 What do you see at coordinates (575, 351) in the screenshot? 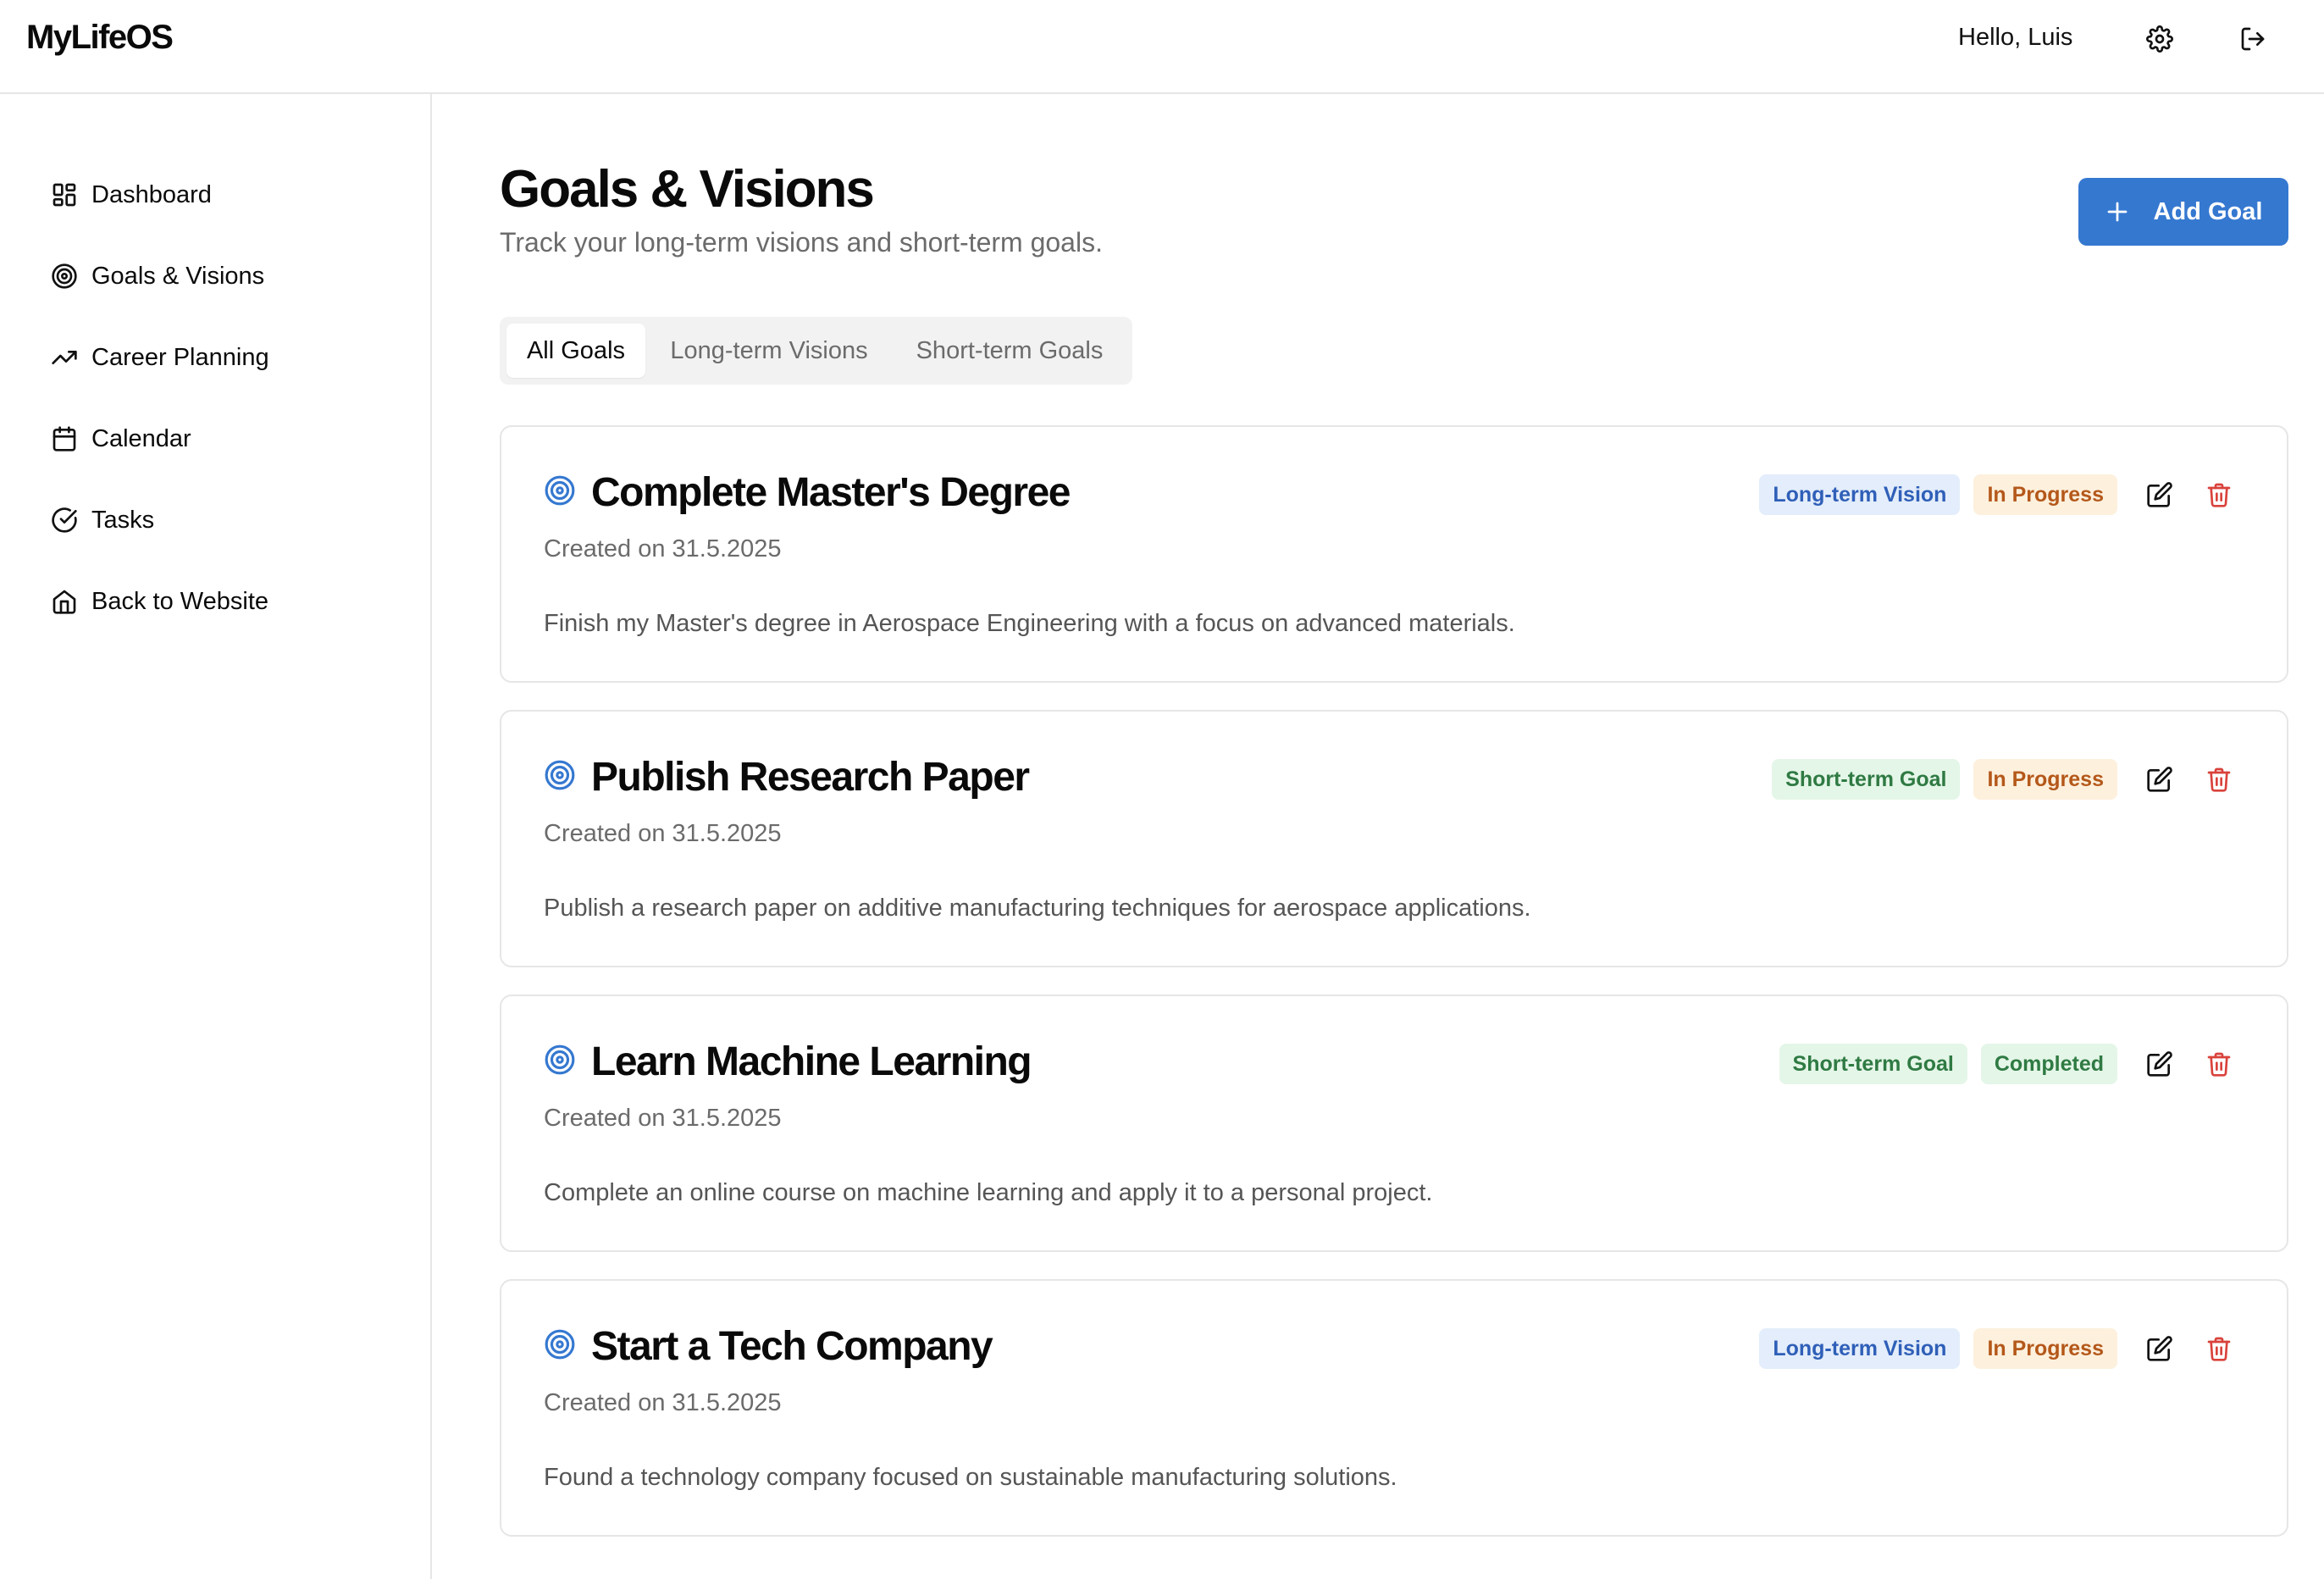
I see `tab-all-goals: All Goals` at bounding box center [575, 351].